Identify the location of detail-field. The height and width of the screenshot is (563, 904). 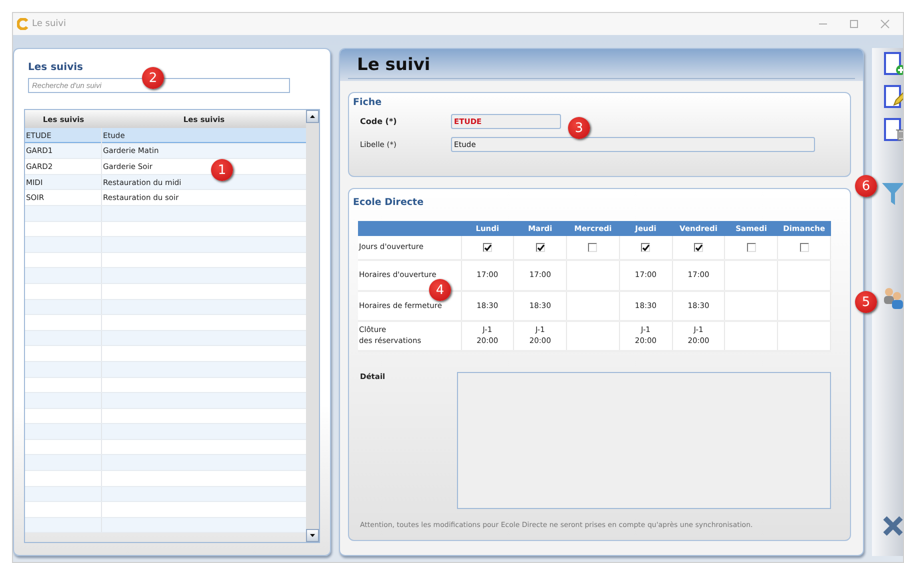
(644, 440).